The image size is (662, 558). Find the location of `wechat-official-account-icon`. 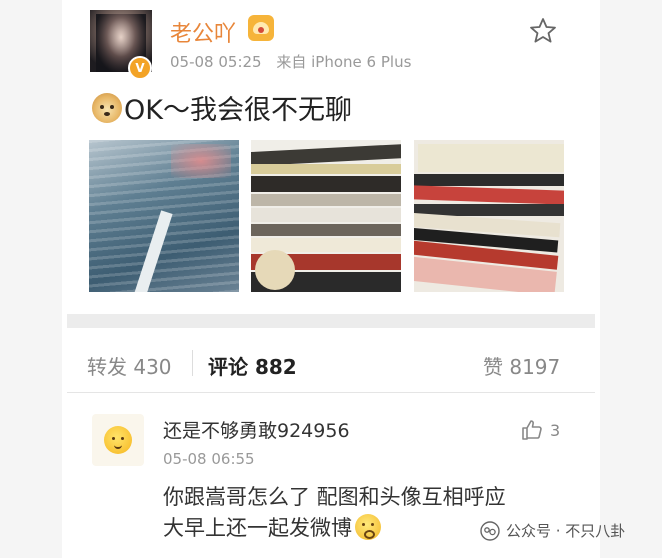

wechat-official-account-icon is located at coordinates (490, 530).